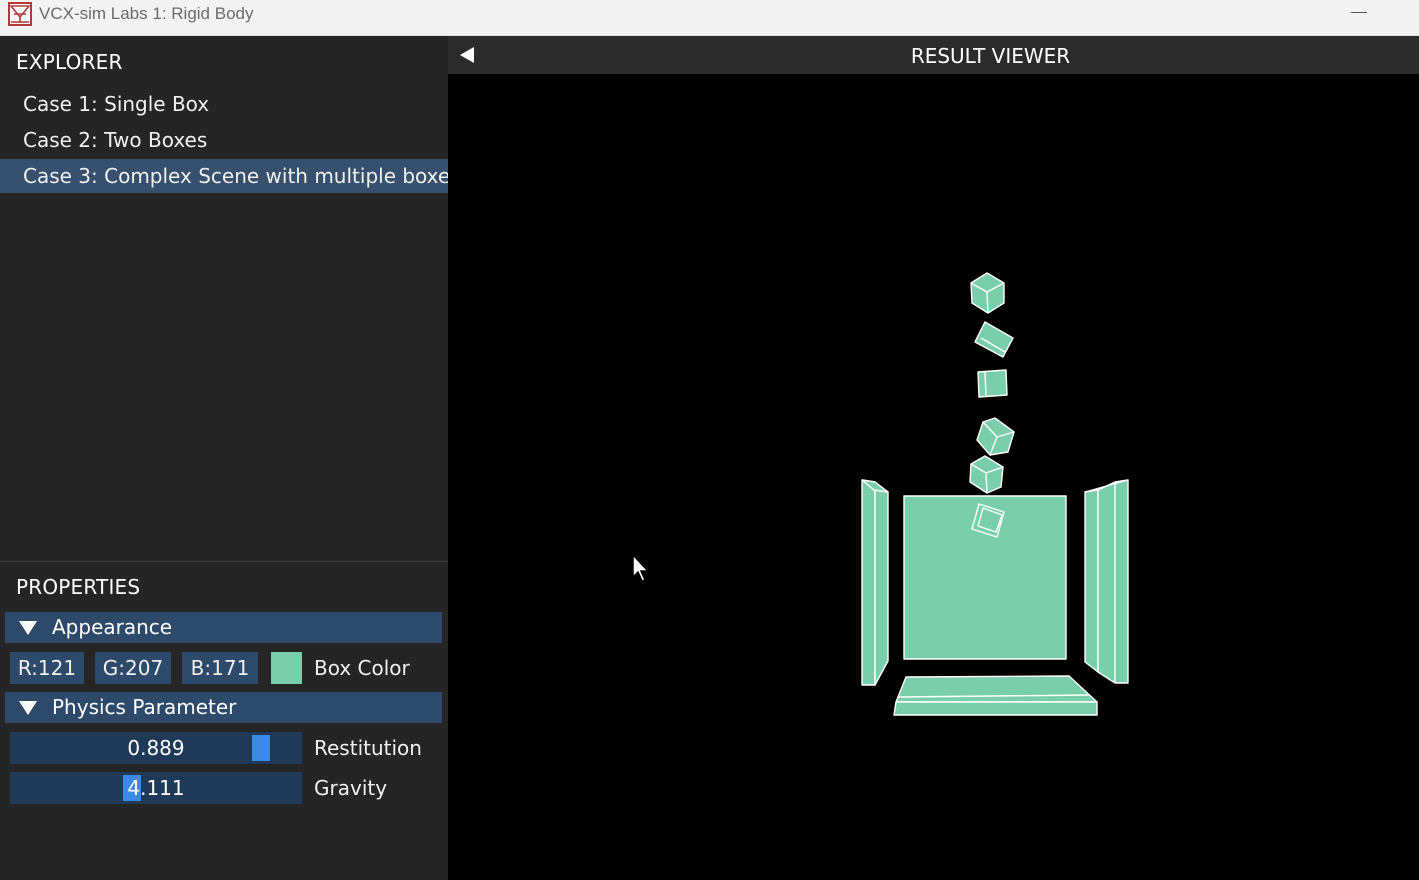 This screenshot has width=1419, height=880. I want to click on viewer-header: RESULT VIEWER, so click(933, 55).